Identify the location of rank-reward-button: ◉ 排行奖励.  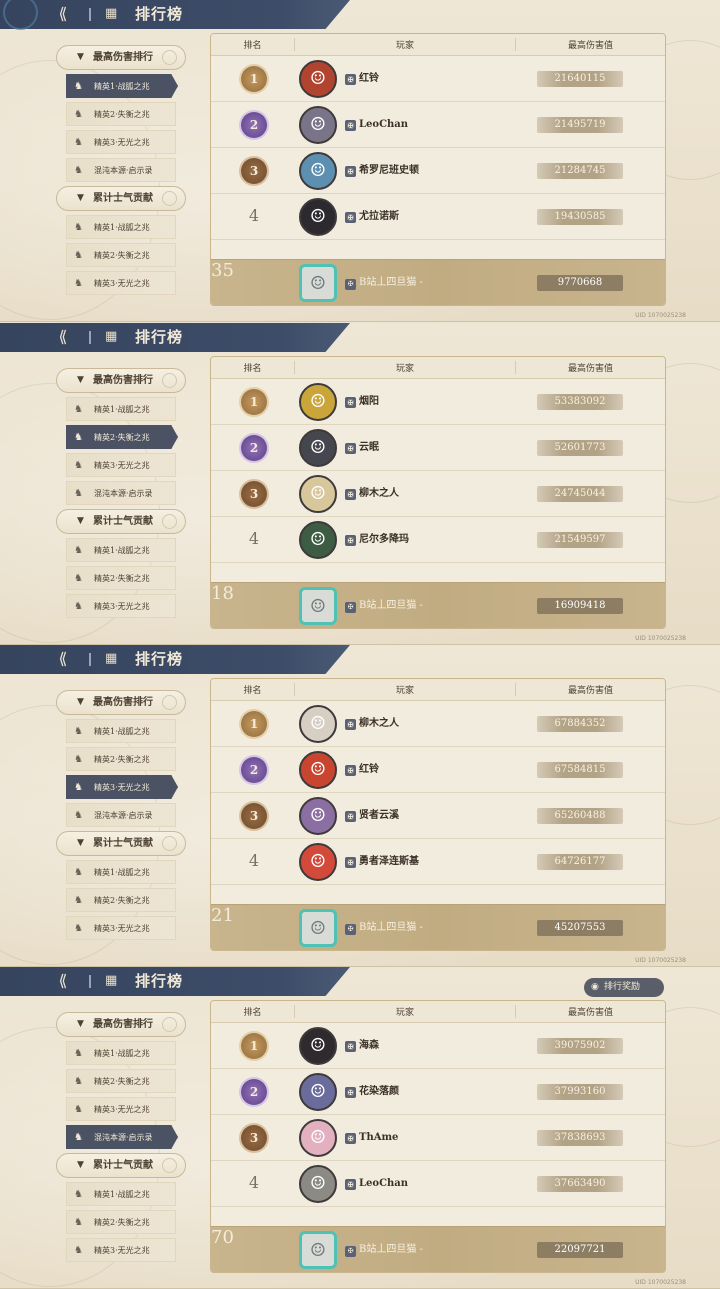
(624, 987).